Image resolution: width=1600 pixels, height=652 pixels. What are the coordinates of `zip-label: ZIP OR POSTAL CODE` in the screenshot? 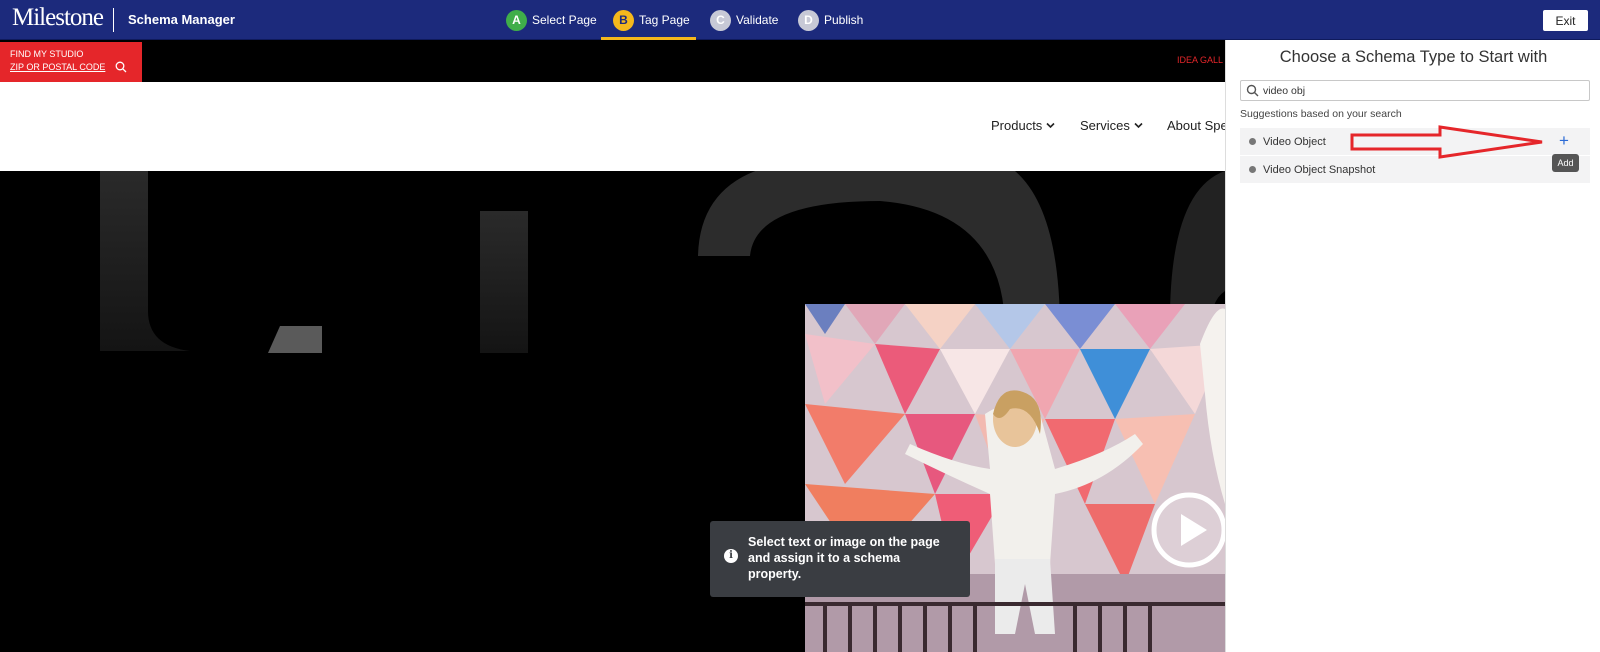 It's located at (58, 67).